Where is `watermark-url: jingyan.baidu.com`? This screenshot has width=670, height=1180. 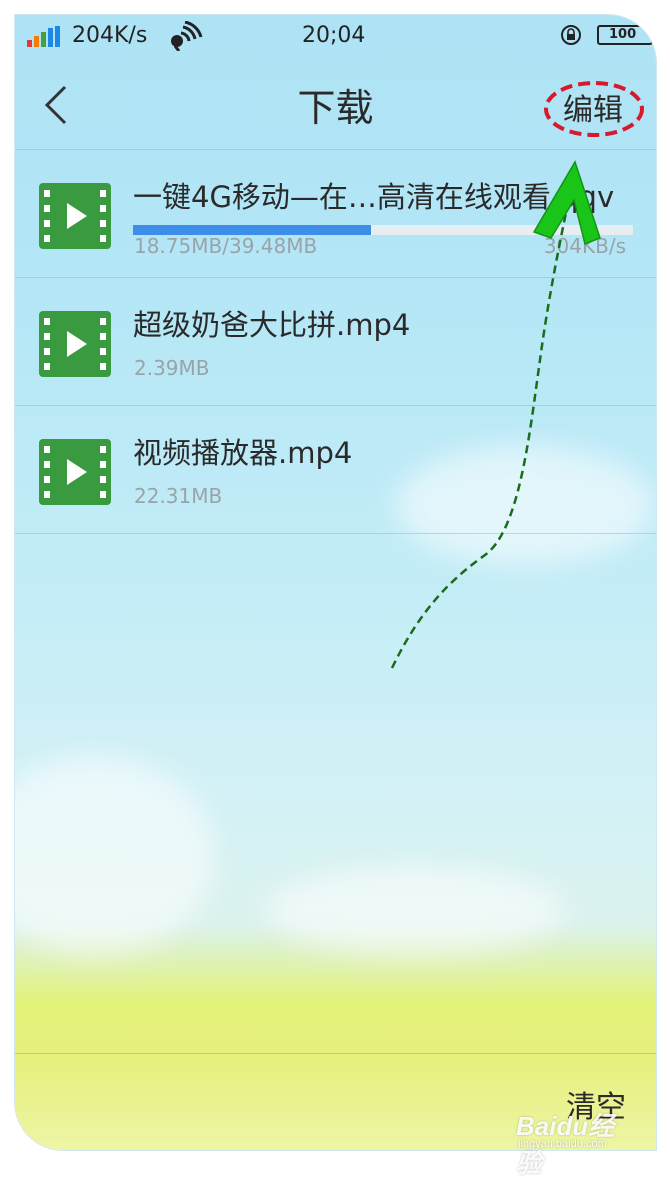 watermark-url: jingyan.baidu.com is located at coordinates (562, 1144).